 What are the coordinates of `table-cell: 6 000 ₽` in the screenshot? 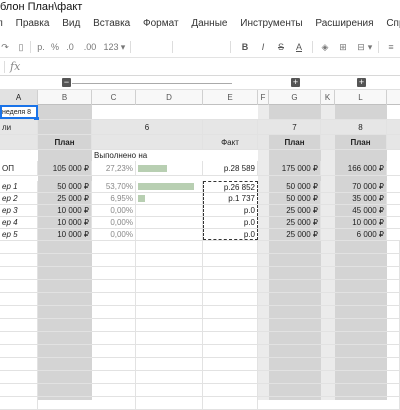 It's located at (361, 234).